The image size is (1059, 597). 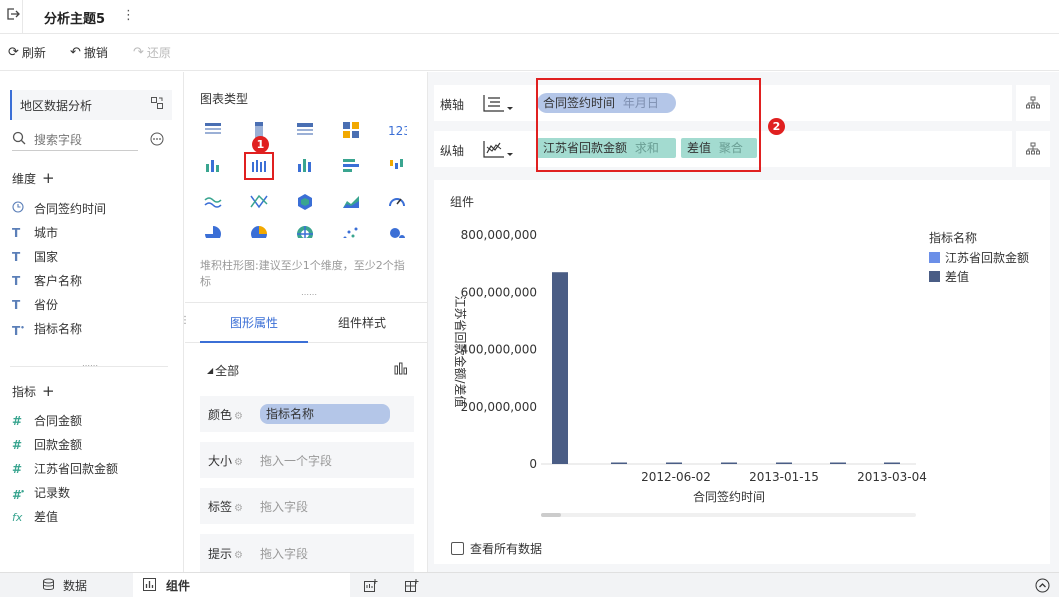 I want to click on refresh-button: ⟳ 刷新, so click(x=27, y=52).